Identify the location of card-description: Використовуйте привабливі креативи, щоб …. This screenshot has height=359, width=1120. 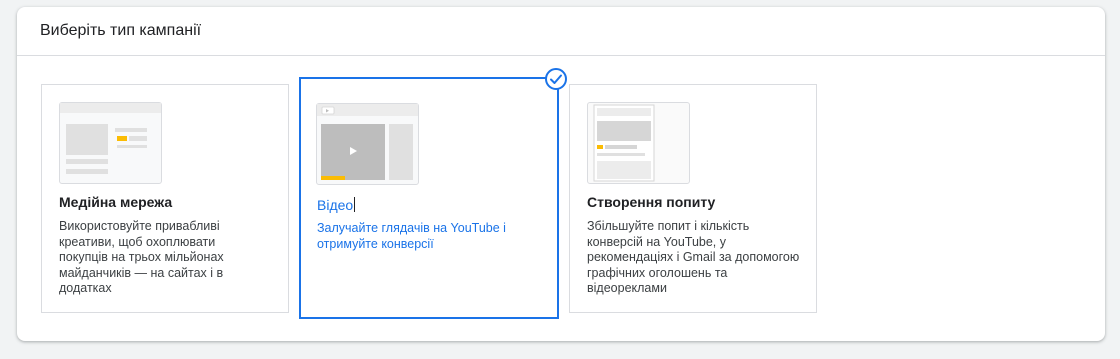
(141, 257).